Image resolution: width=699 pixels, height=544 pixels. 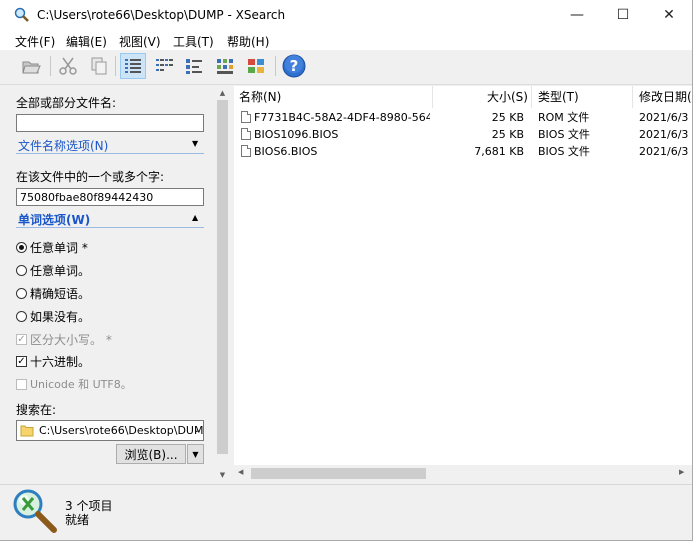 I want to click on scroll-left-arrow-icon: ◀, so click(x=240, y=472).